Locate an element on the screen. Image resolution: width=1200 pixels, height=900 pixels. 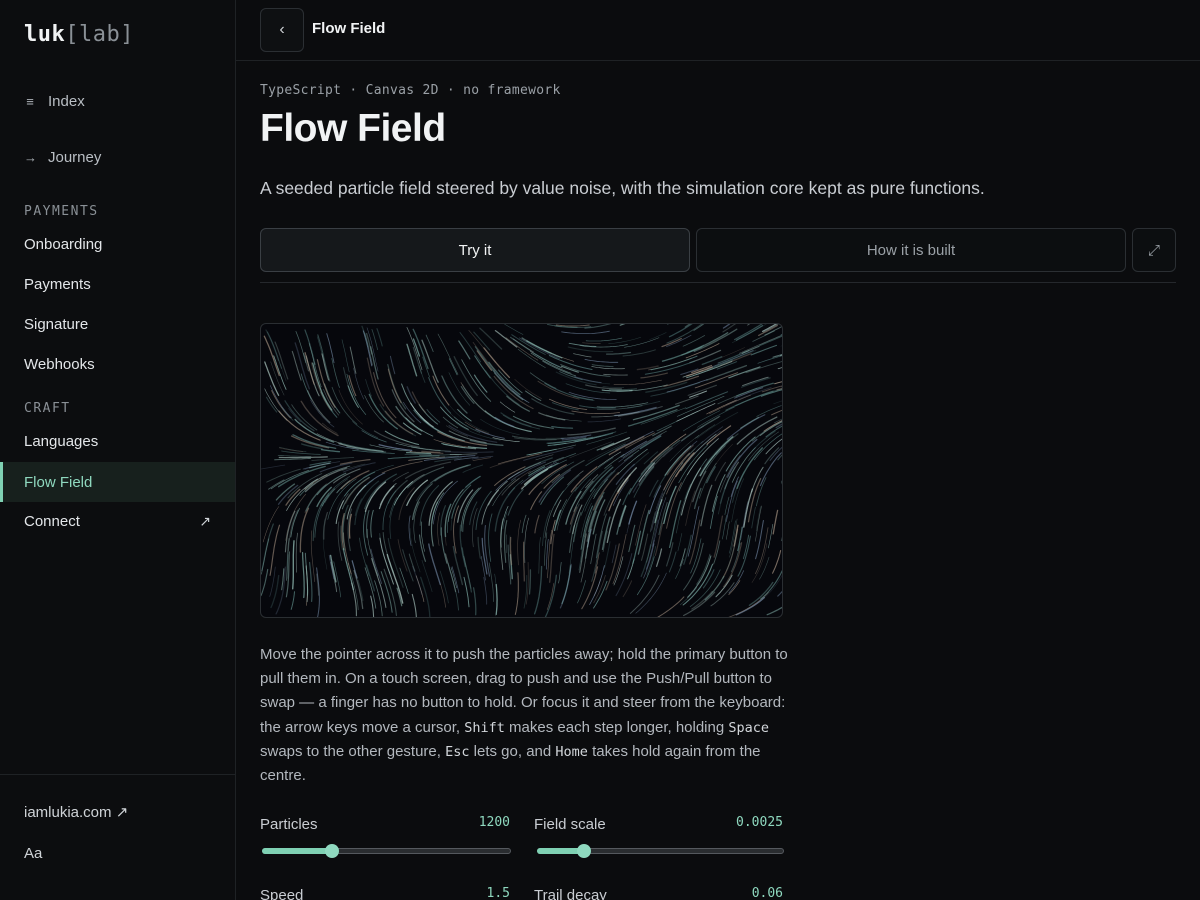
sidebar-item-onboarding: Onboarding is located at coordinates (117, 244).